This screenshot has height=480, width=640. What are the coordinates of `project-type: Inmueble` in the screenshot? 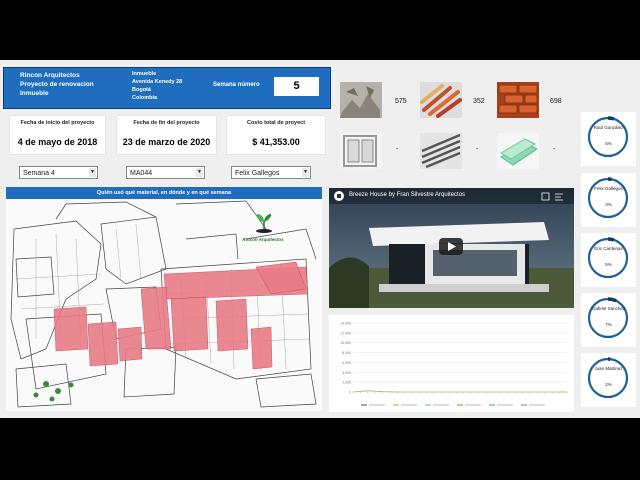 It's located at (34, 93).